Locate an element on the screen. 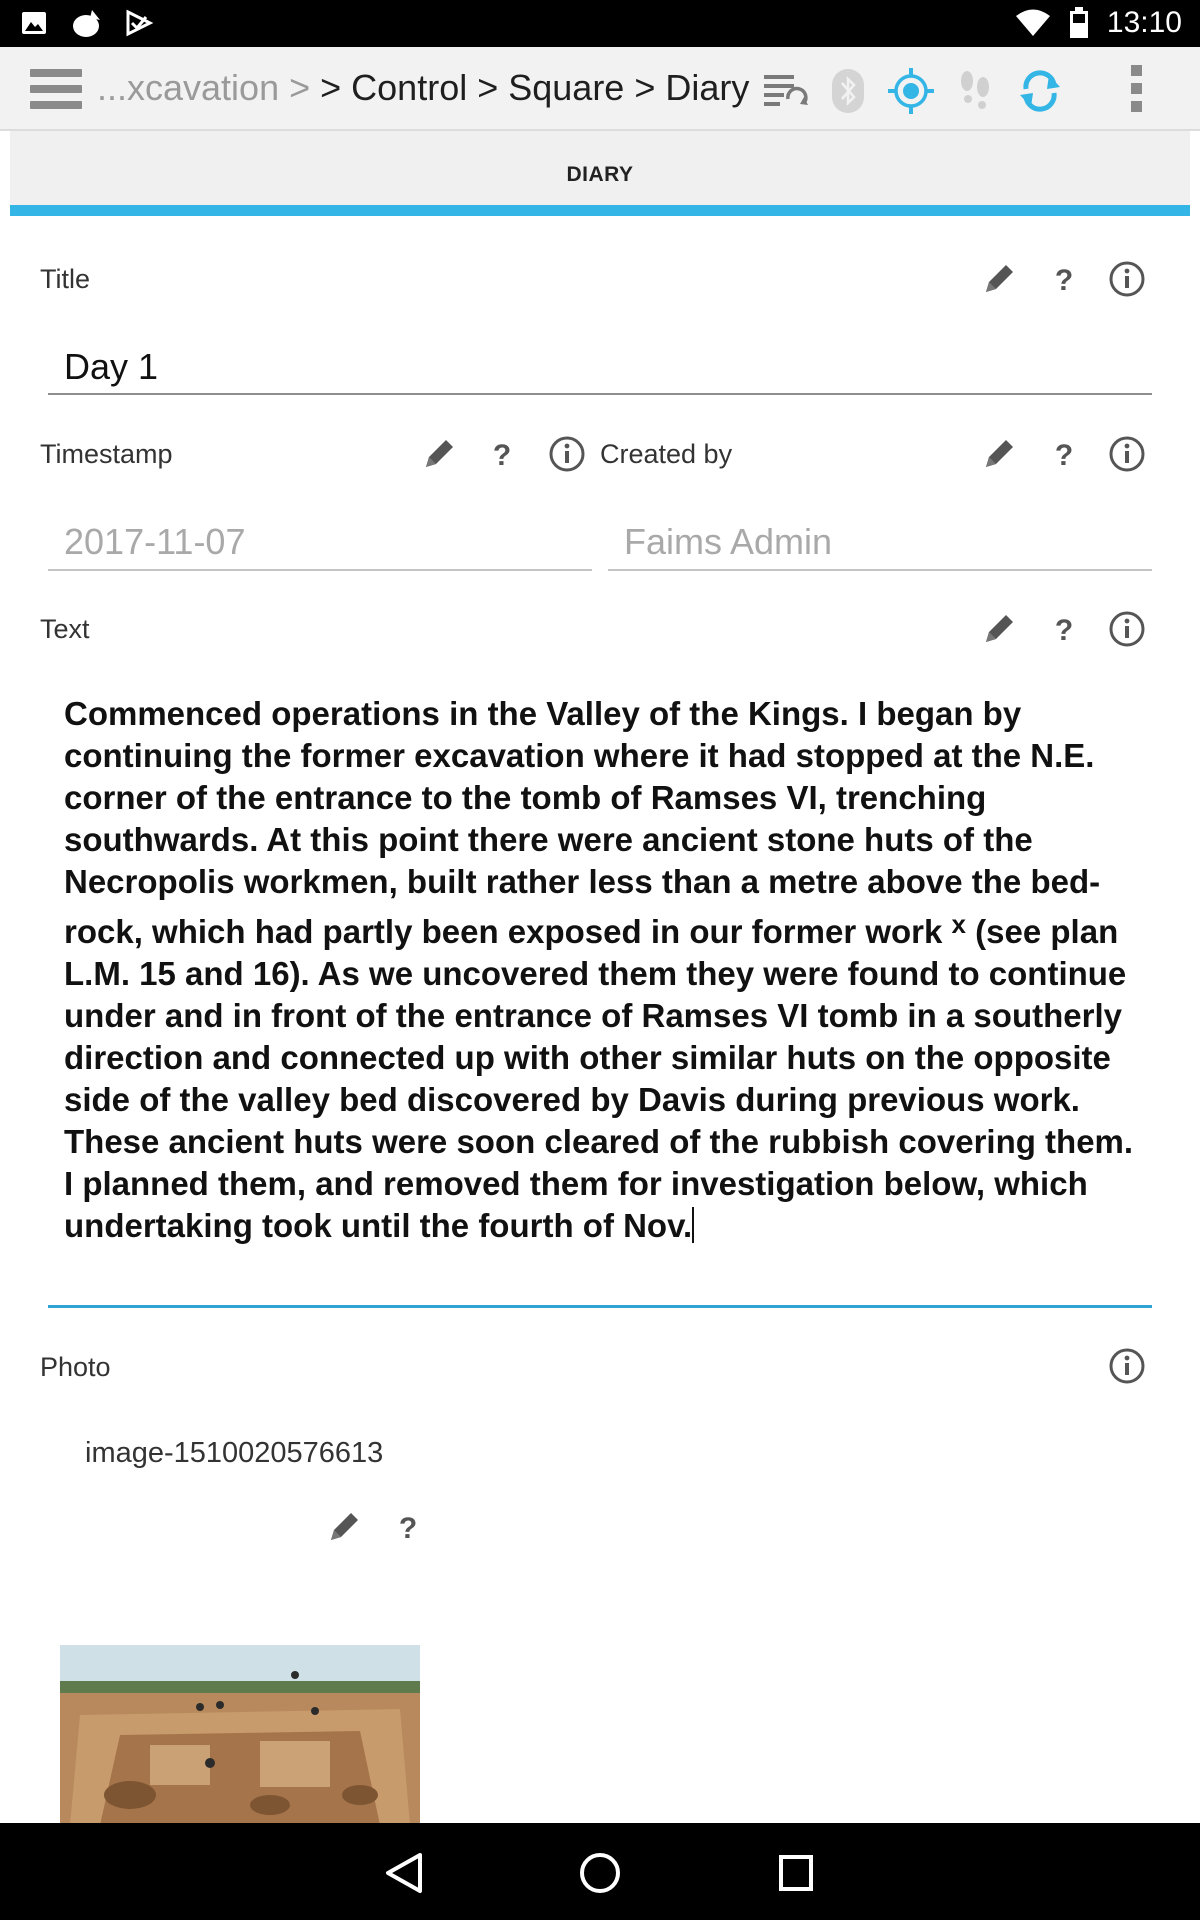  photo-thumbnail is located at coordinates (240, 1735).